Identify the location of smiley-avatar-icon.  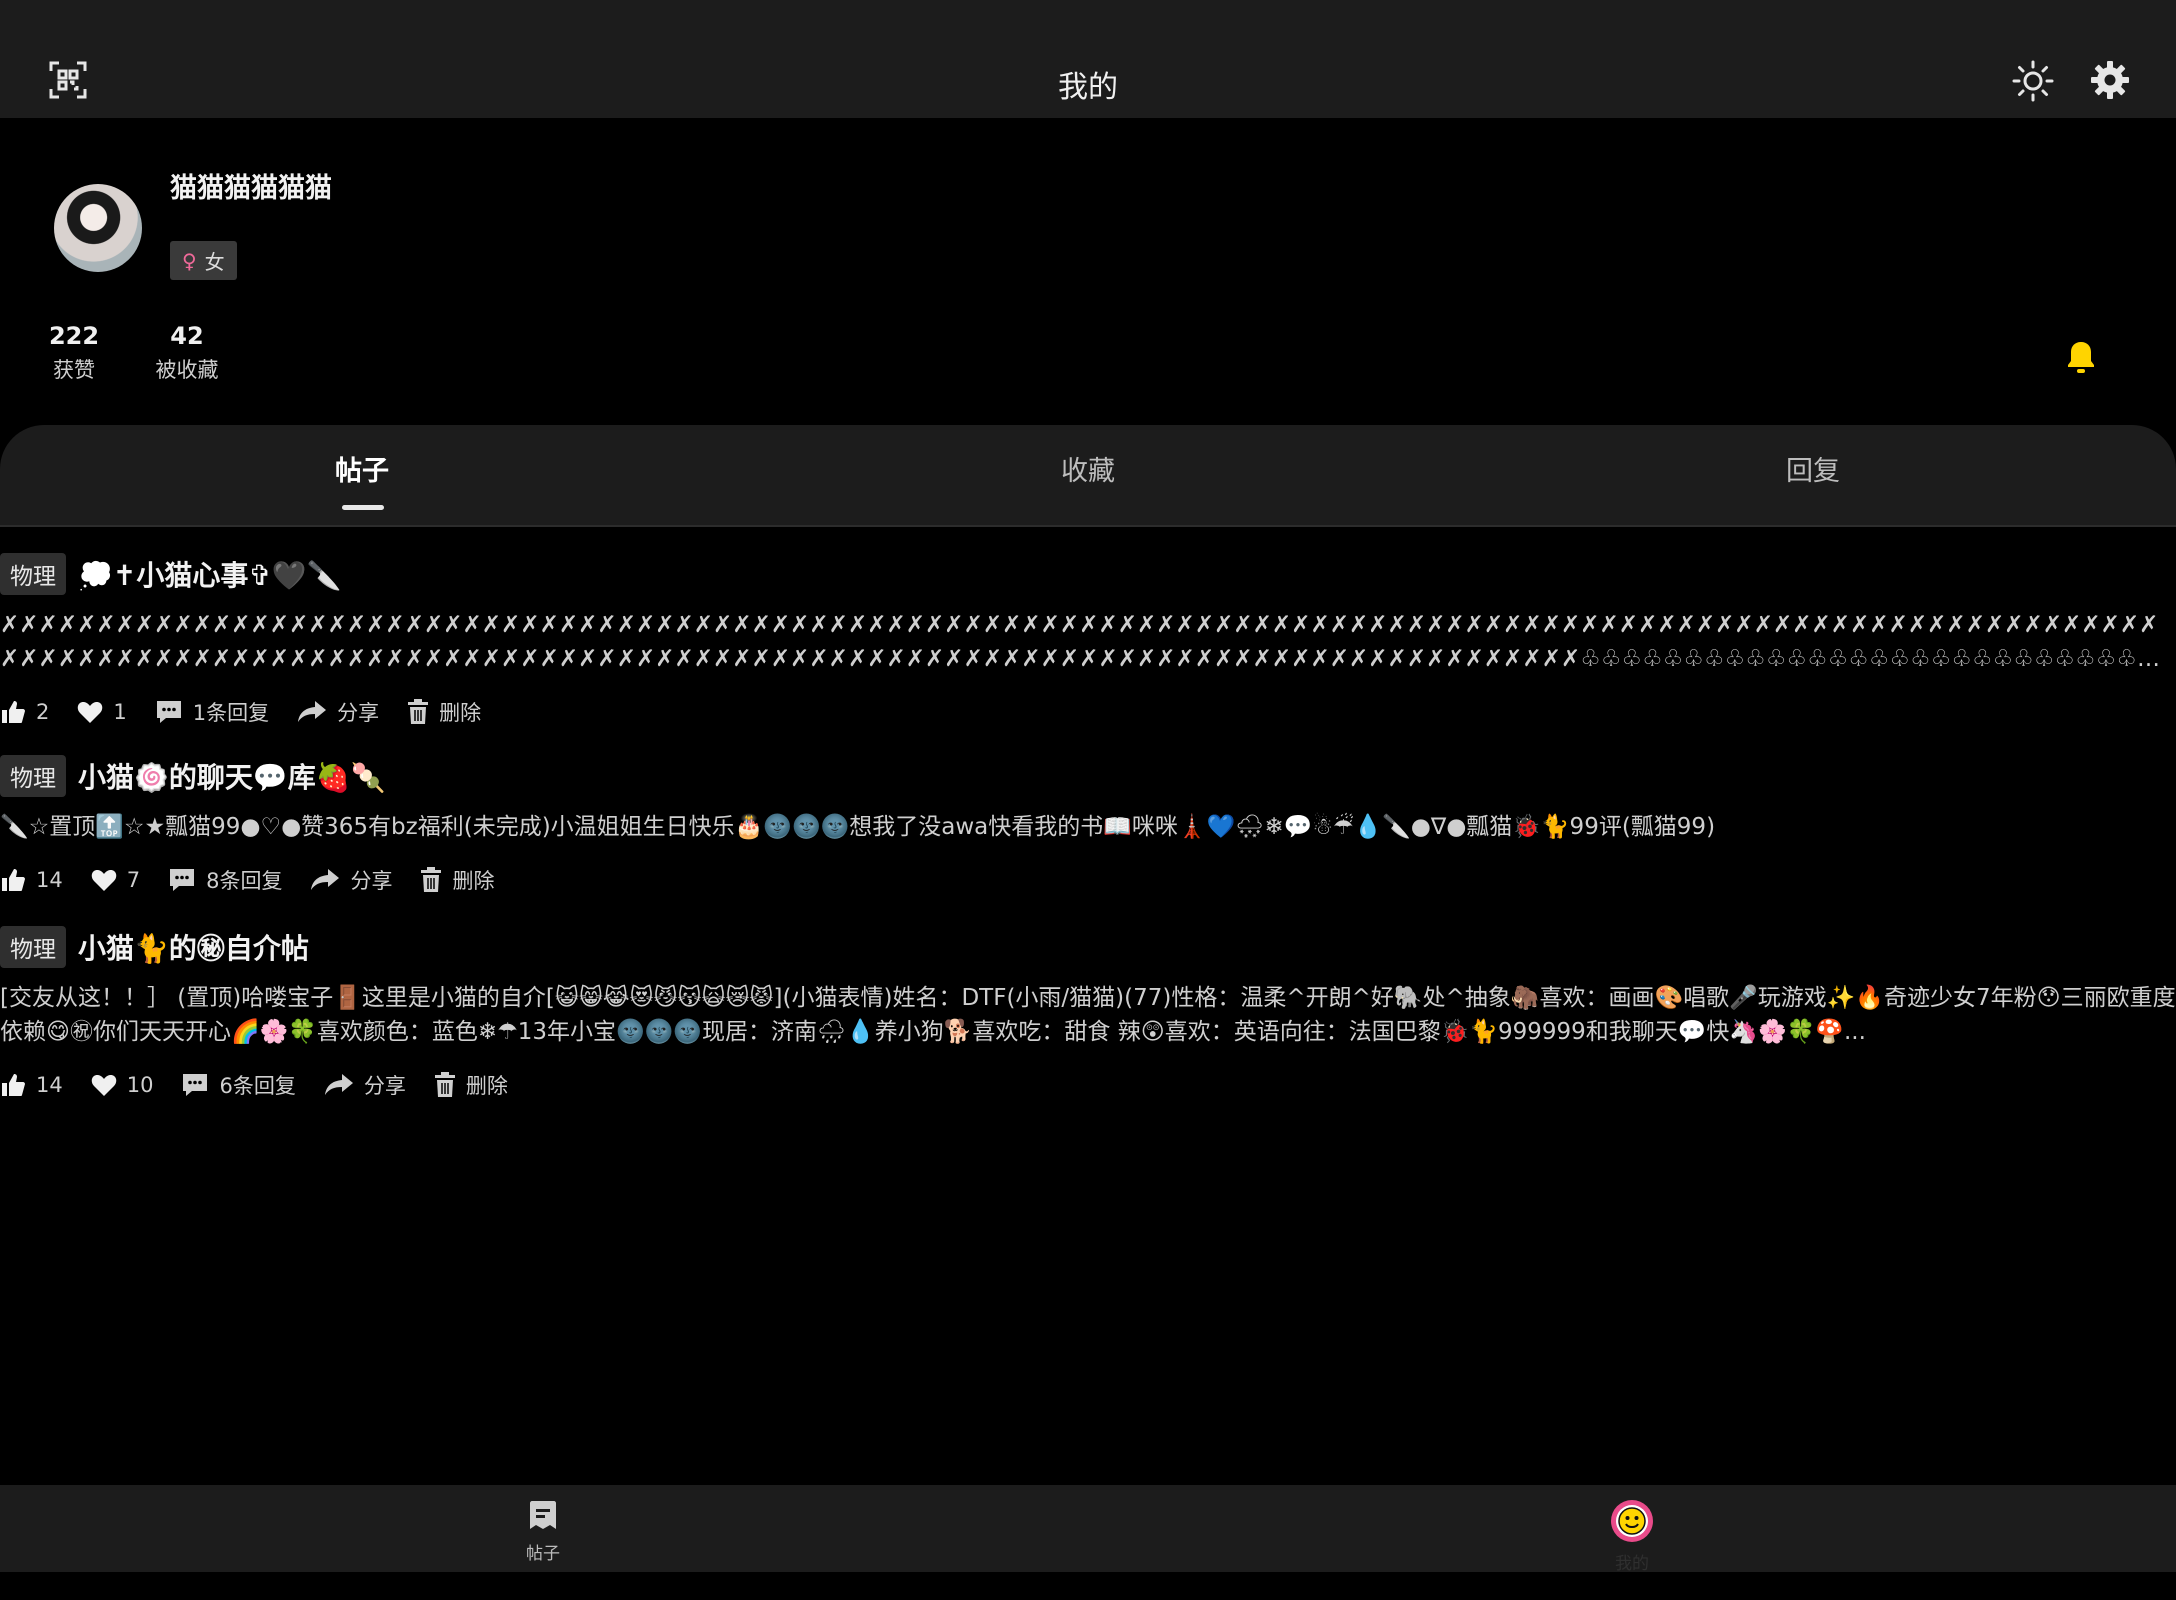
(1632, 1521).